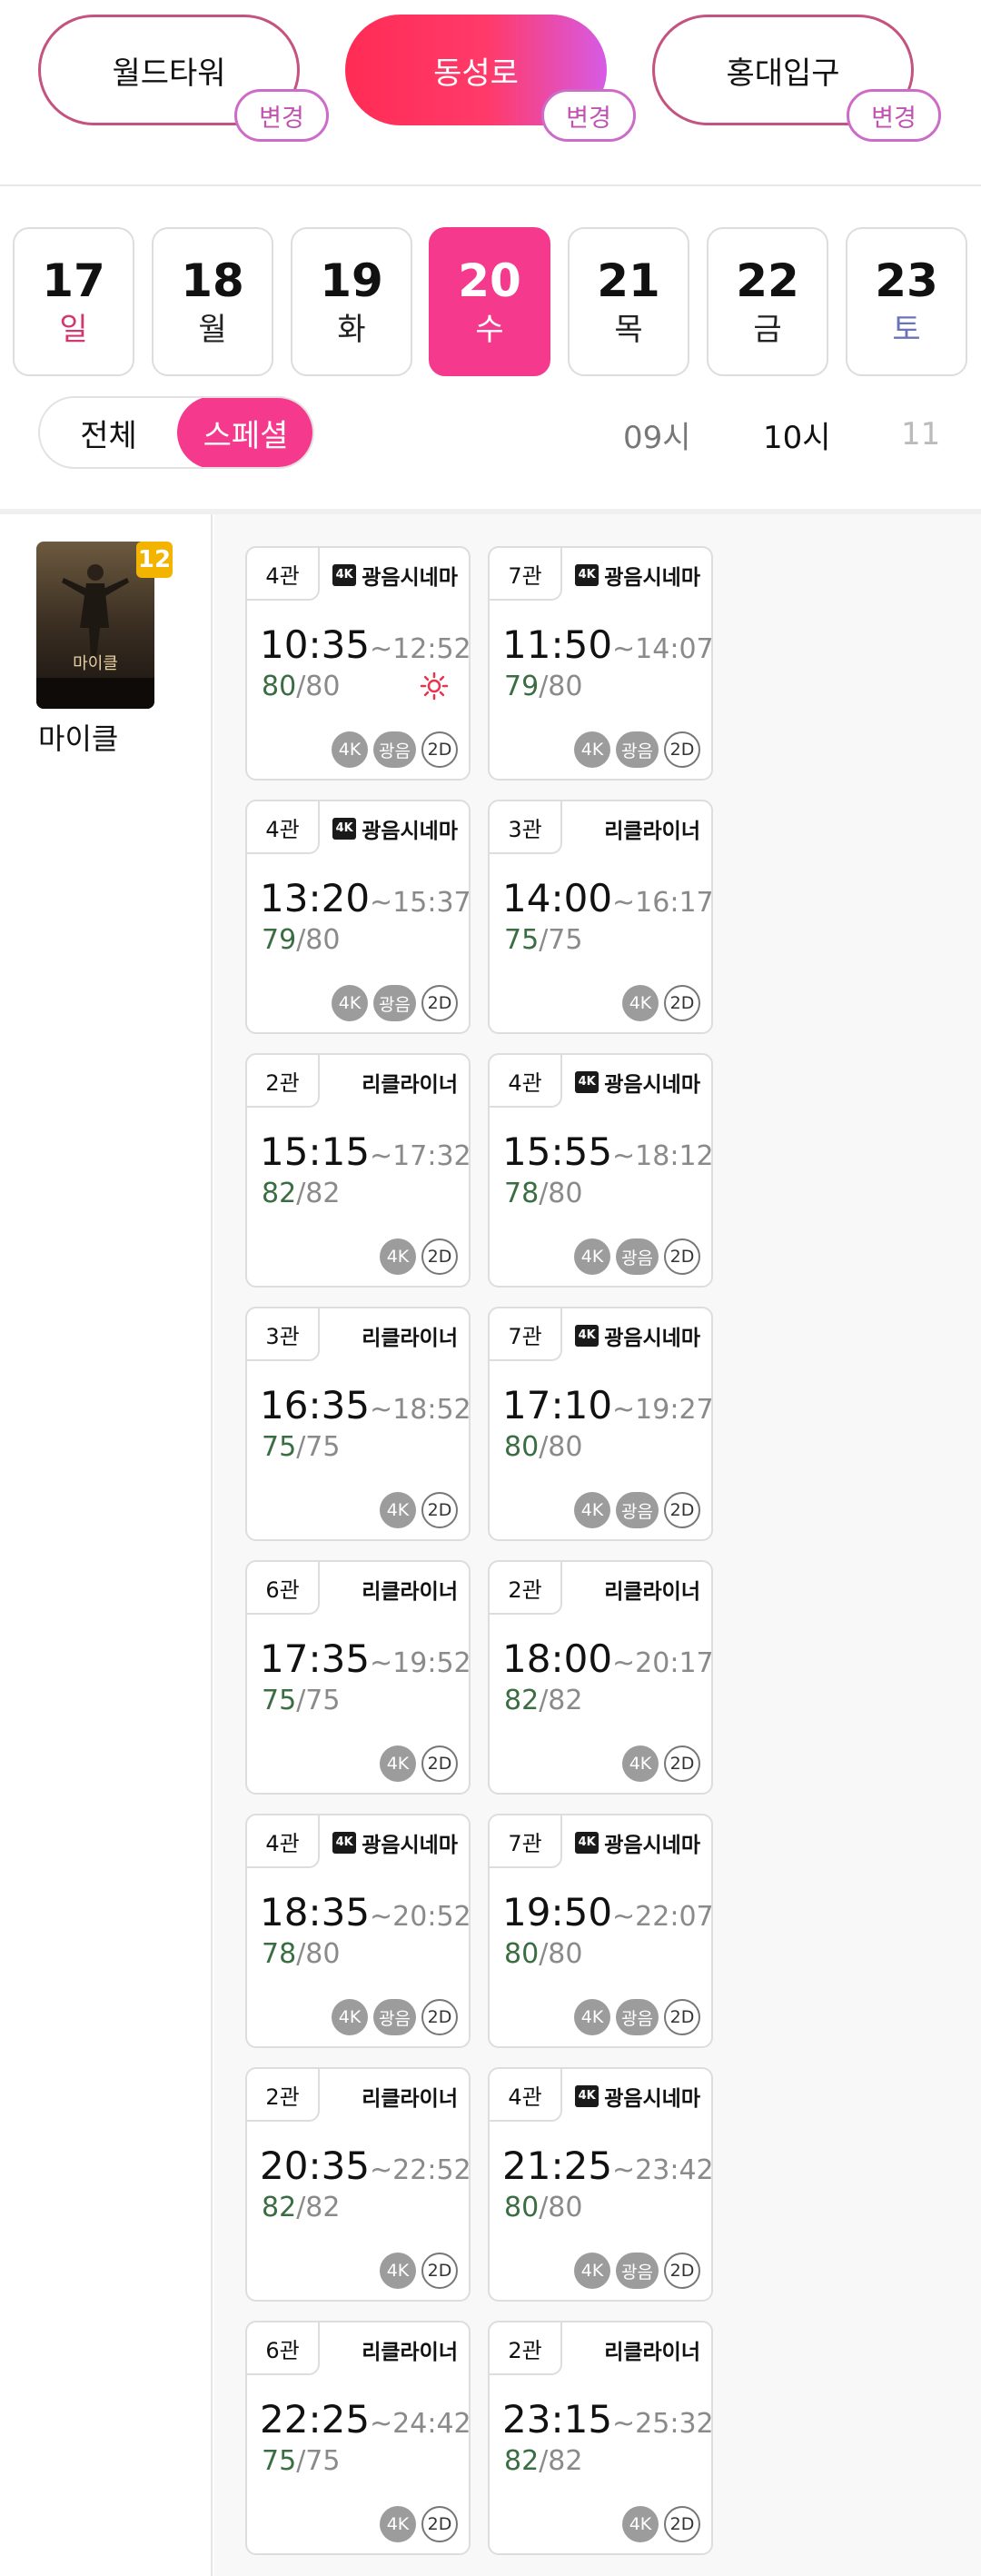  What do you see at coordinates (315, 1405) in the screenshot?
I see `start-time: 16:35` at bounding box center [315, 1405].